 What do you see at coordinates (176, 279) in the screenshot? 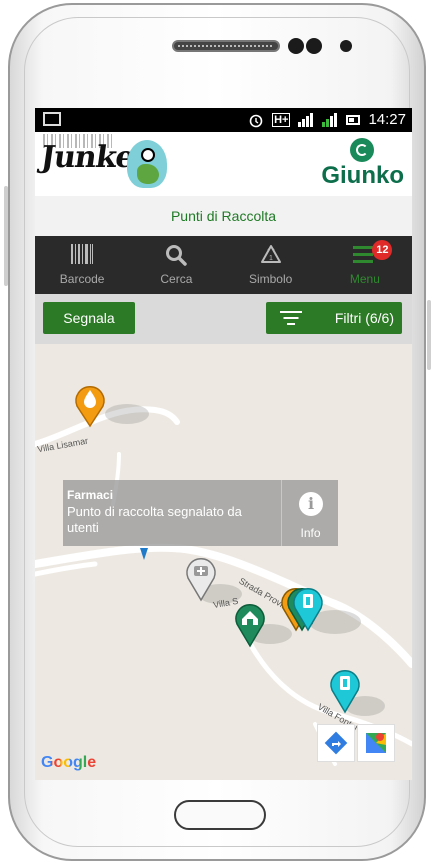
I see `nav-label-search: Cerca` at bounding box center [176, 279].